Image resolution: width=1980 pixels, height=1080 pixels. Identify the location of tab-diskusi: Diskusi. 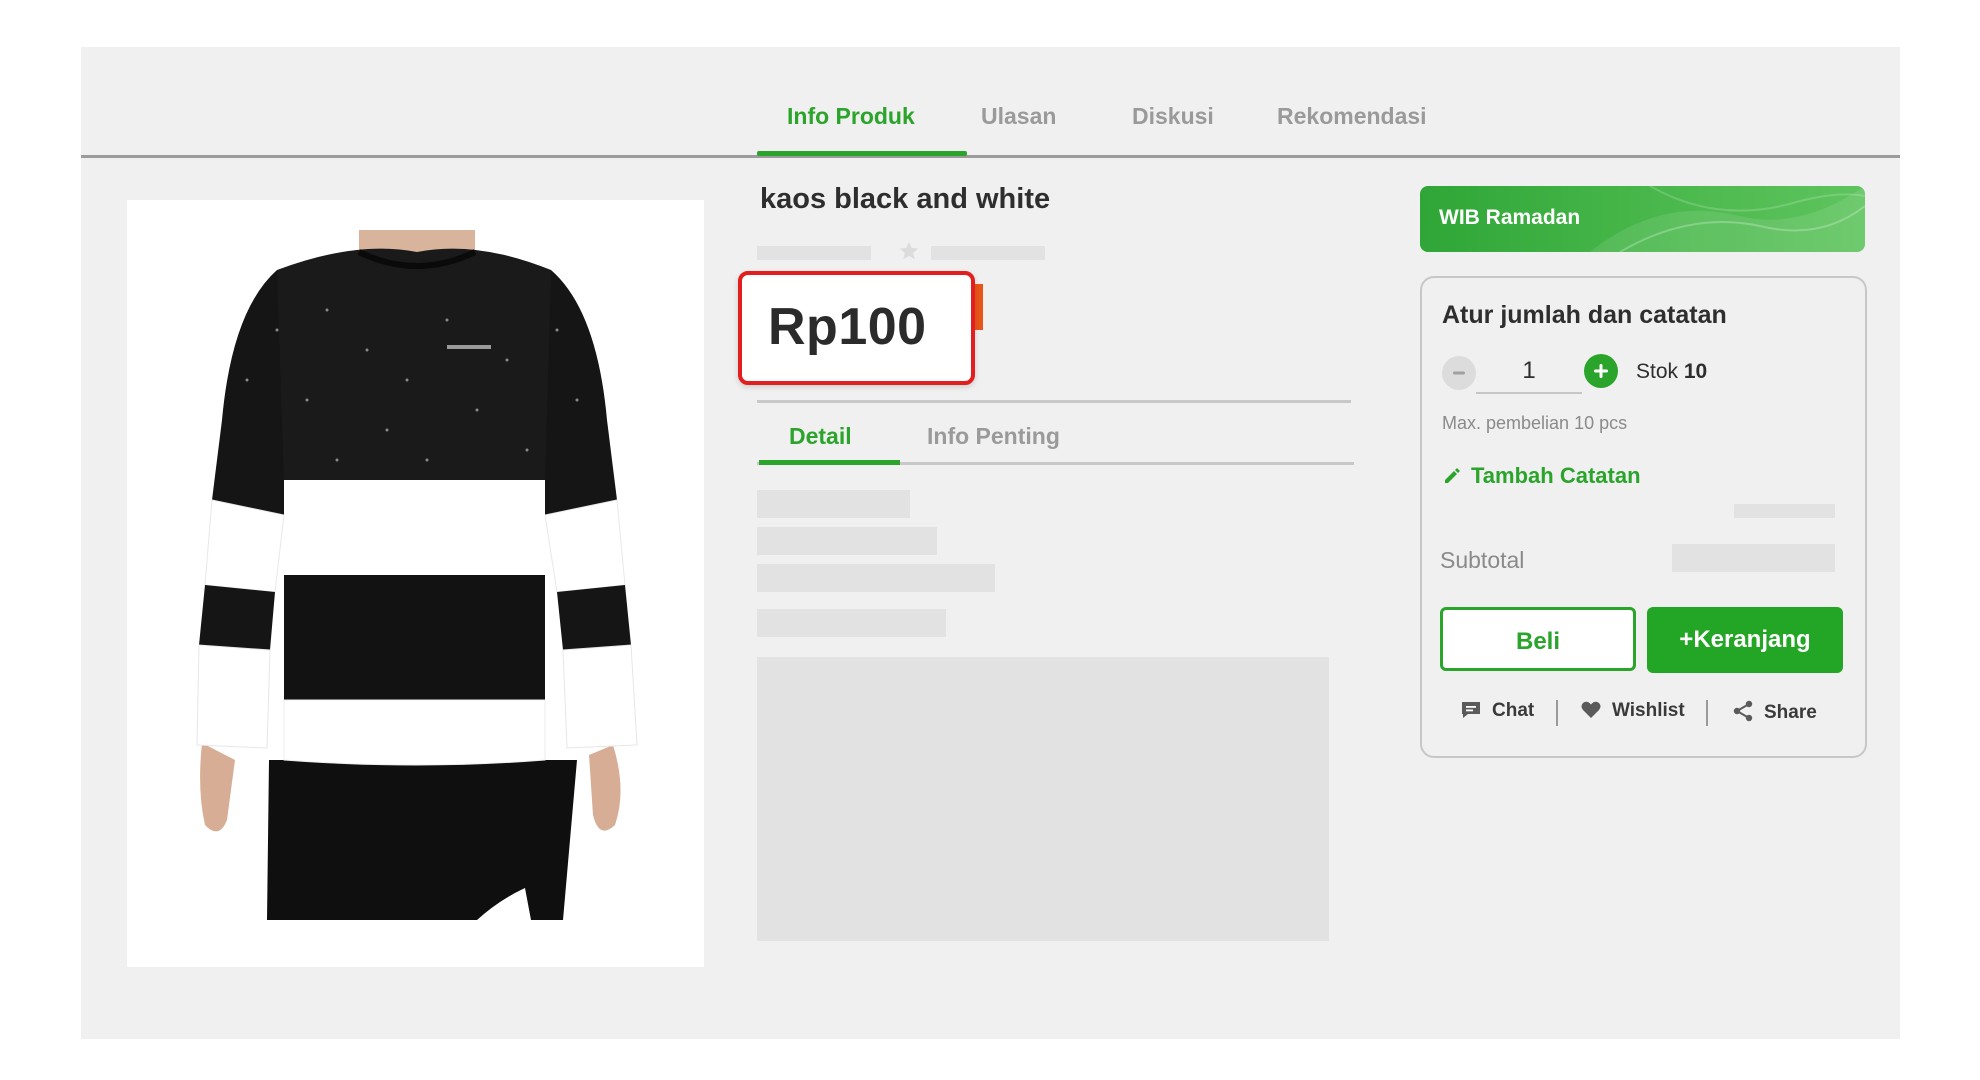
(1173, 116).